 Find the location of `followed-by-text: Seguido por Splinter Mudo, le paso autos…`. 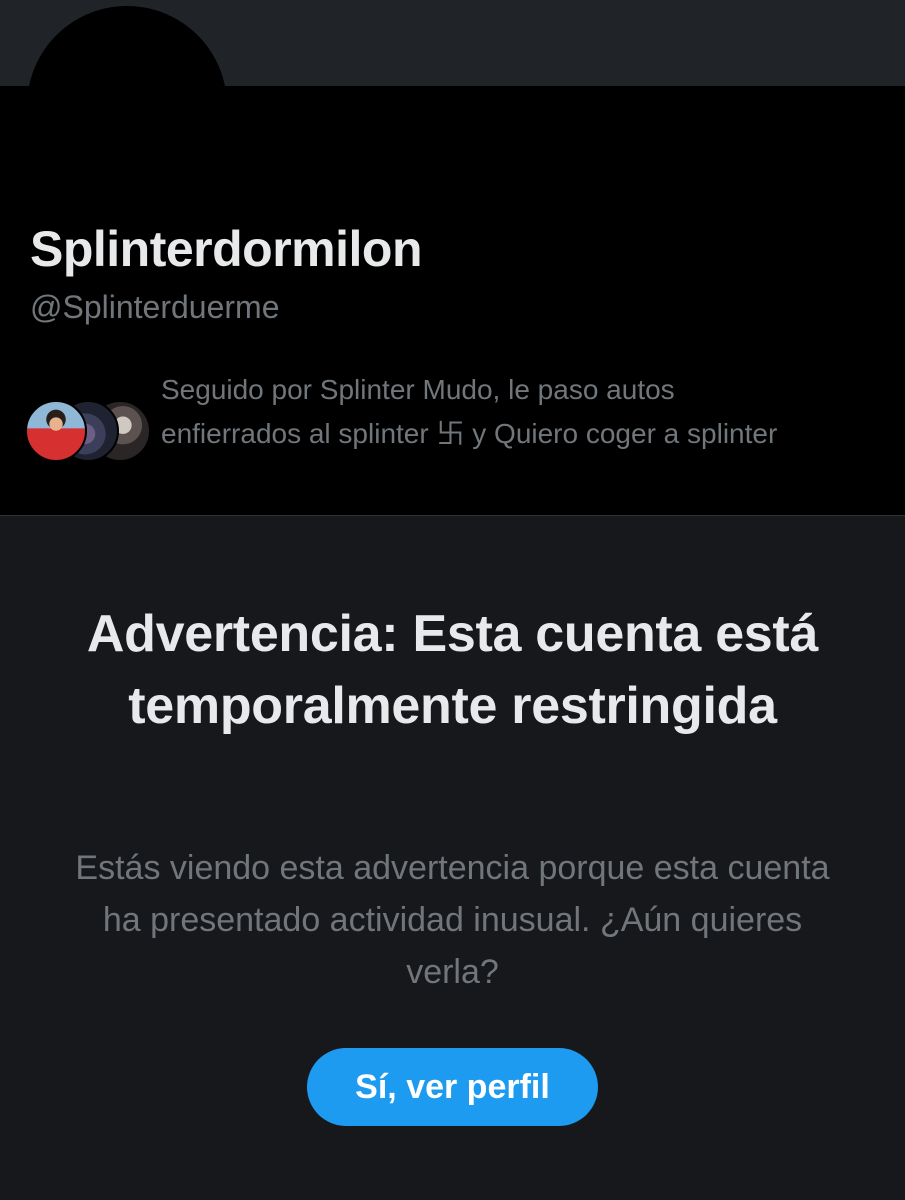

followed-by-text: Seguido por Splinter Mudo, le paso autos… is located at coordinates (486, 412).